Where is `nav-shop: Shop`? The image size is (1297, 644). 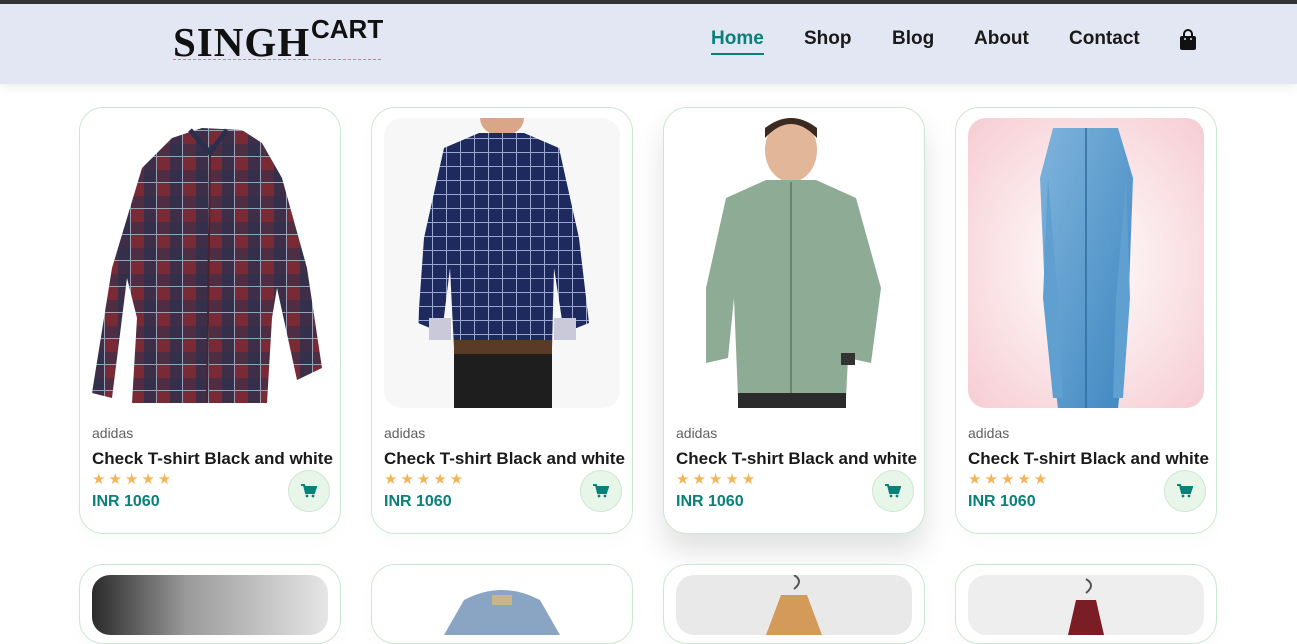
nav-shop: Shop is located at coordinates (828, 39).